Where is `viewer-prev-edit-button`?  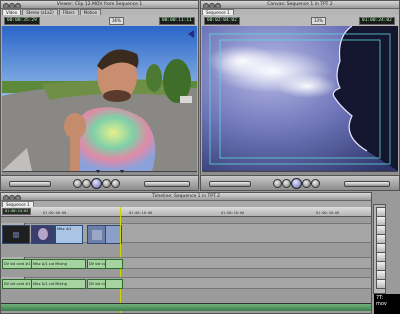
viewer-prev-edit-button is located at coordinates (77, 183).